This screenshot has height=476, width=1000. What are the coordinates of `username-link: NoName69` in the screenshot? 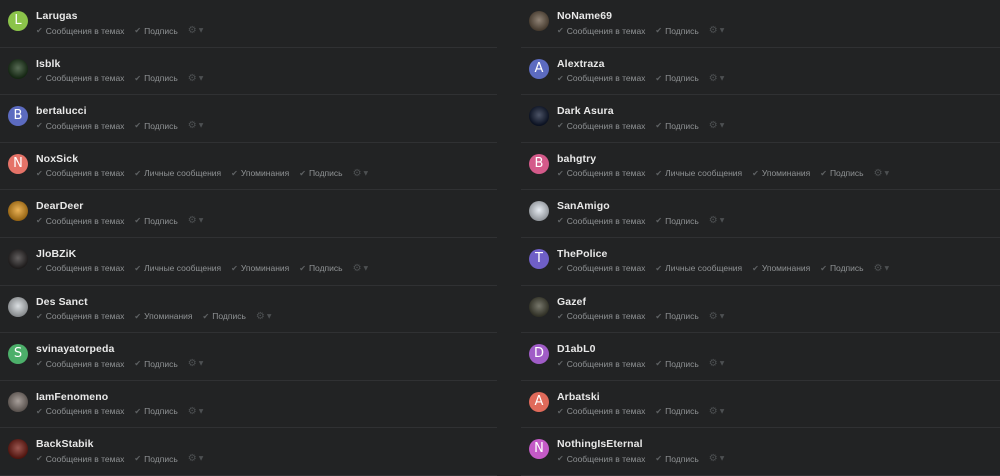 It's located at (584, 16).